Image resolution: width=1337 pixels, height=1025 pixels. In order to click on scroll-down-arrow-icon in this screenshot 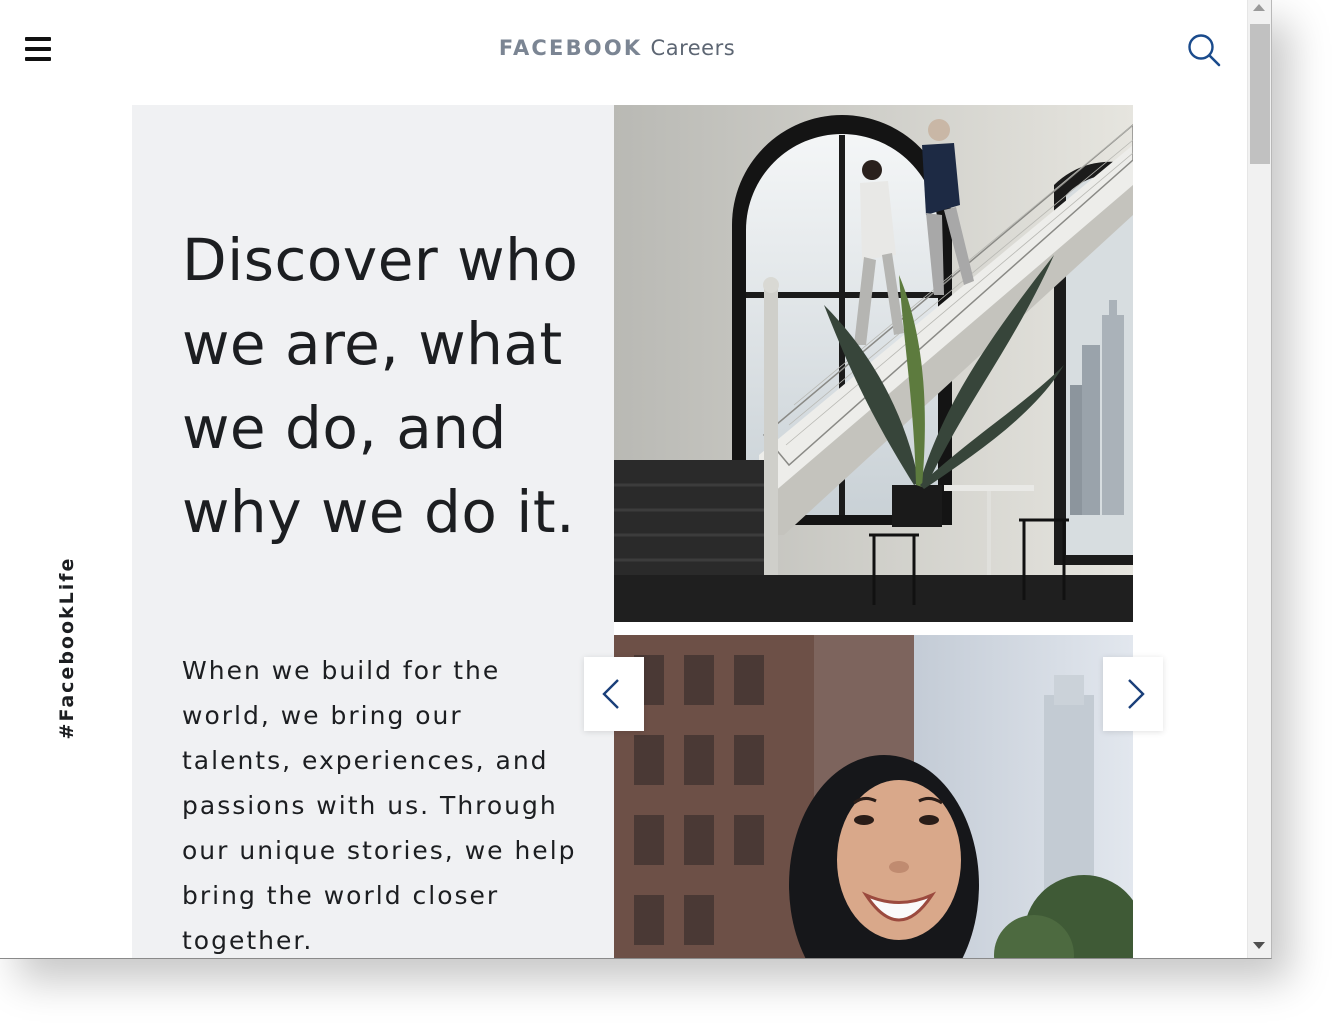, I will do `click(1259, 945)`.